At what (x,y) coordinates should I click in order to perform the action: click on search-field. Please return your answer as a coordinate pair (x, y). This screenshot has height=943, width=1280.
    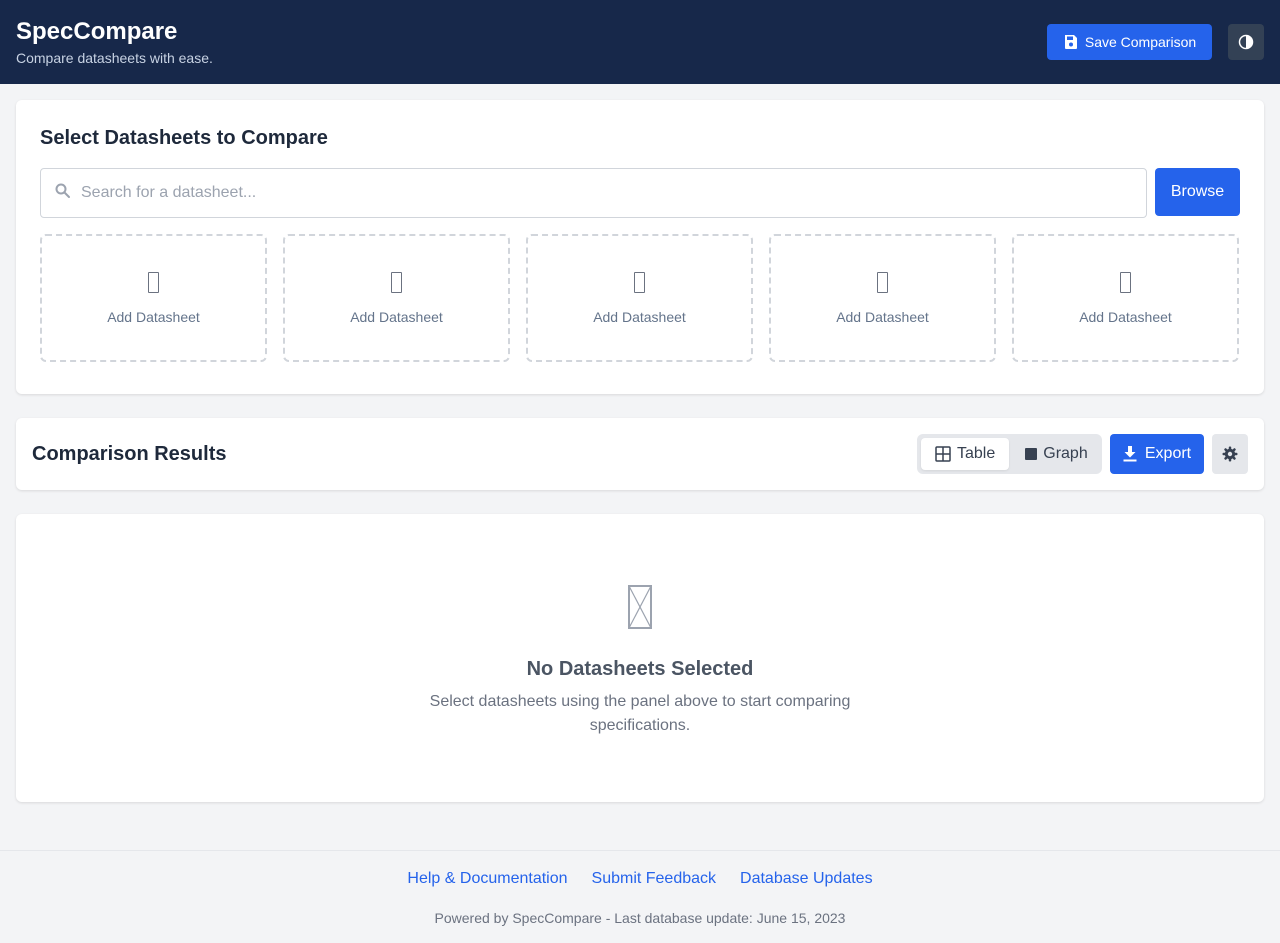
    Looking at the image, I should click on (593, 193).